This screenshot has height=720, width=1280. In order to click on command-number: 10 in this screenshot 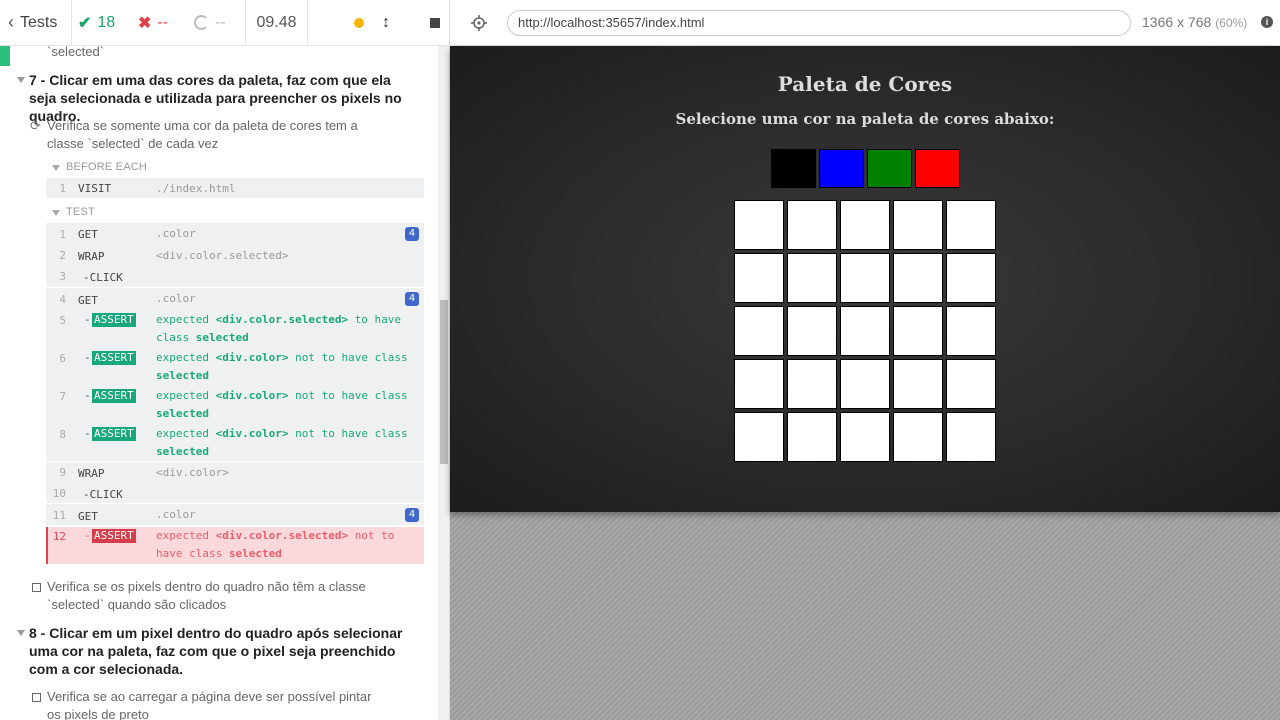, I will do `click(59, 493)`.